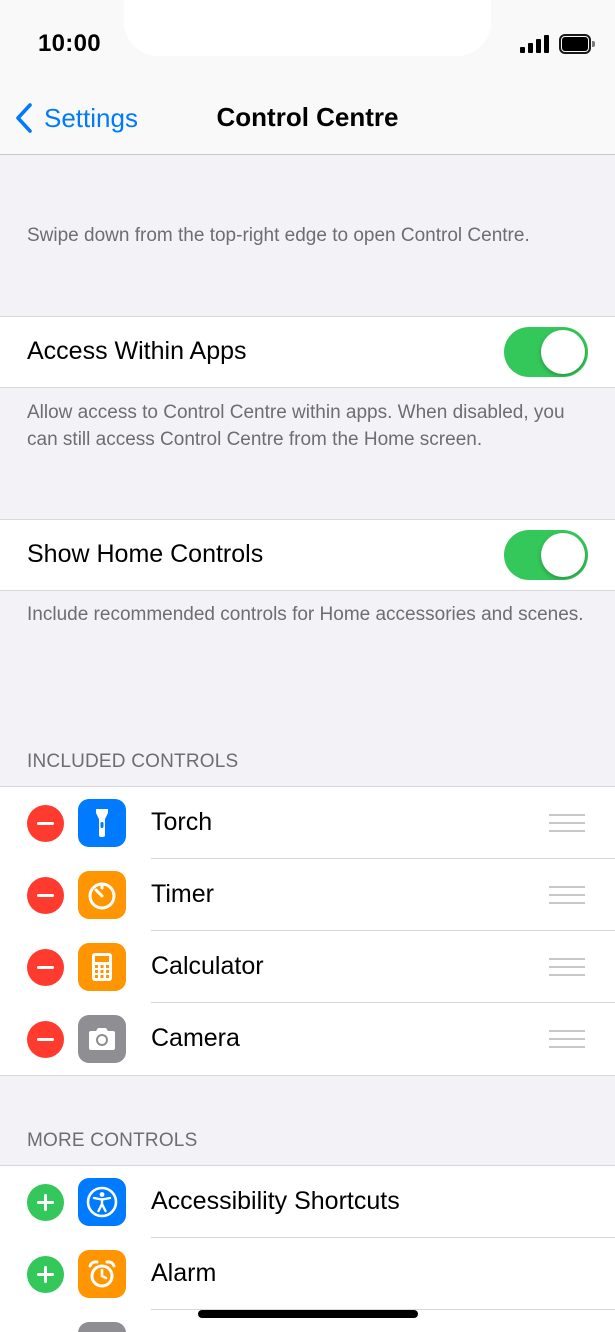  What do you see at coordinates (45, 1274) in the screenshot?
I see `add-alarm-button` at bounding box center [45, 1274].